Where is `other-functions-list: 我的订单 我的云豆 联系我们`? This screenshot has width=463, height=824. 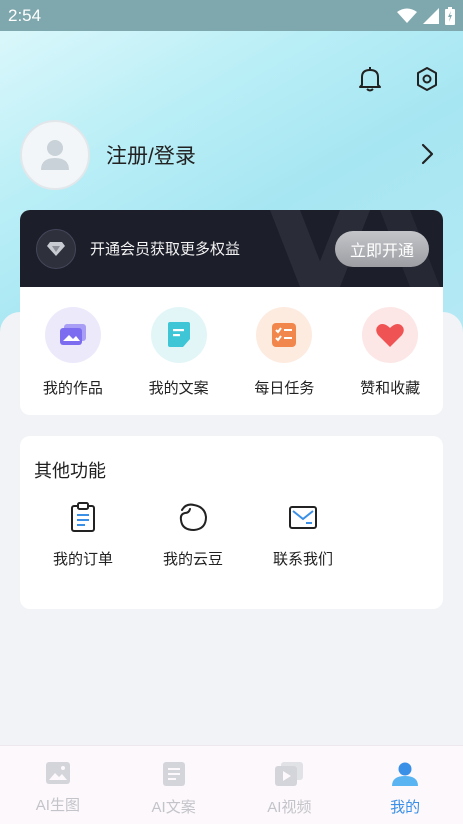 other-functions-list: 我的订单 我的云豆 联系我们 is located at coordinates (193, 535).